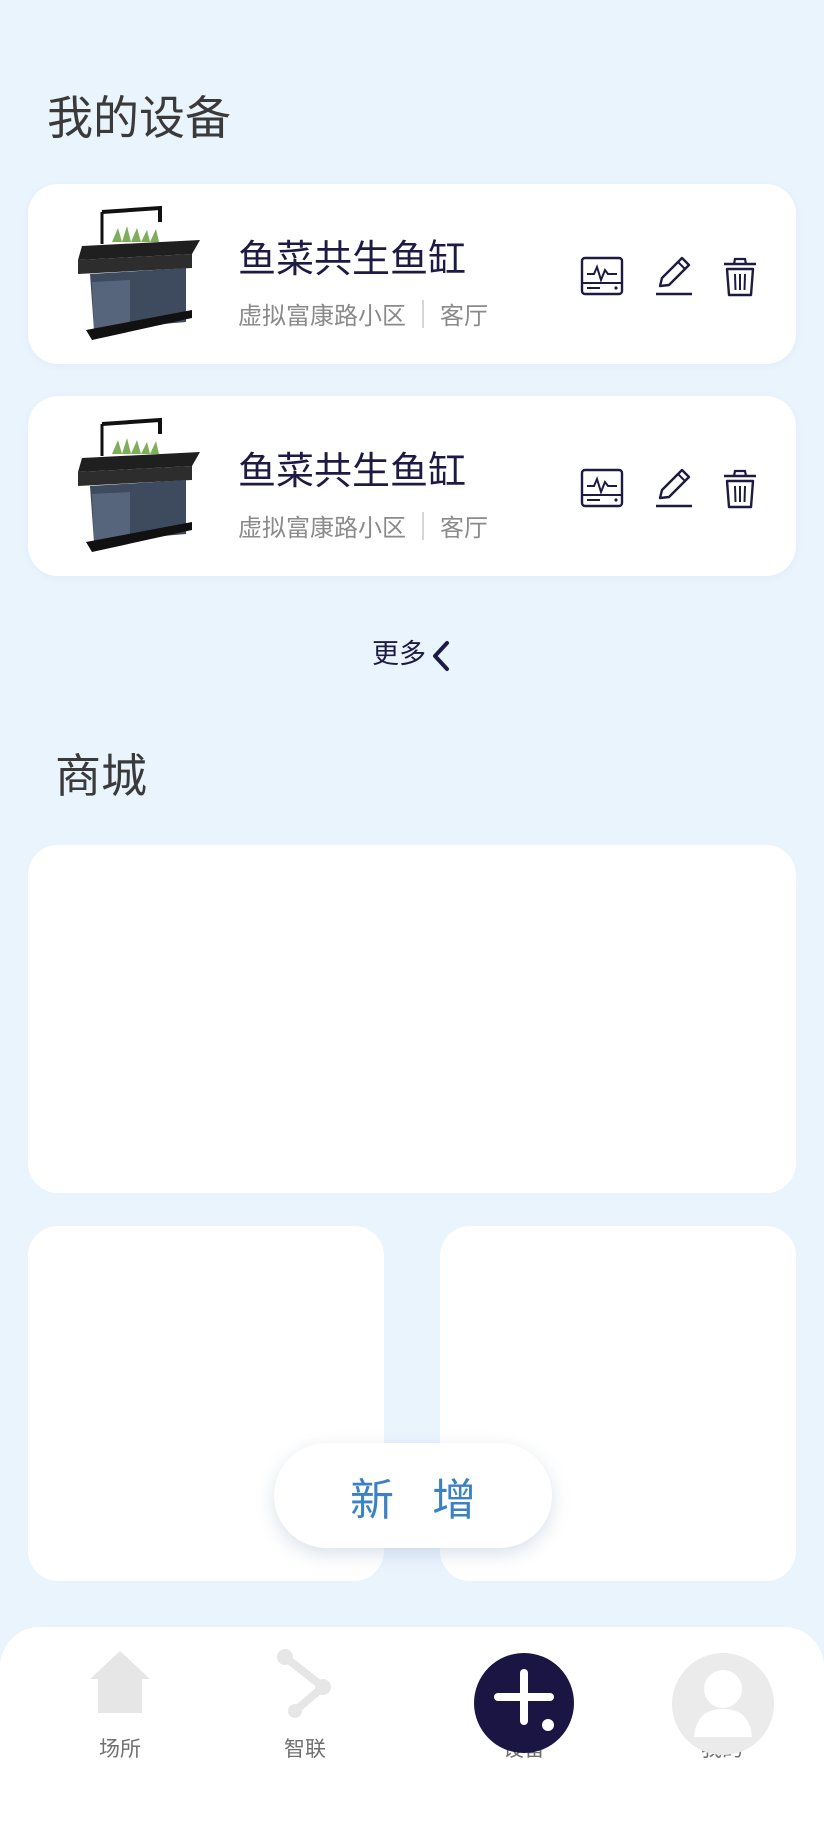 The image size is (824, 1834). Describe the element at coordinates (441, 655) in the screenshot. I see `chevron-left-icon` at that location.